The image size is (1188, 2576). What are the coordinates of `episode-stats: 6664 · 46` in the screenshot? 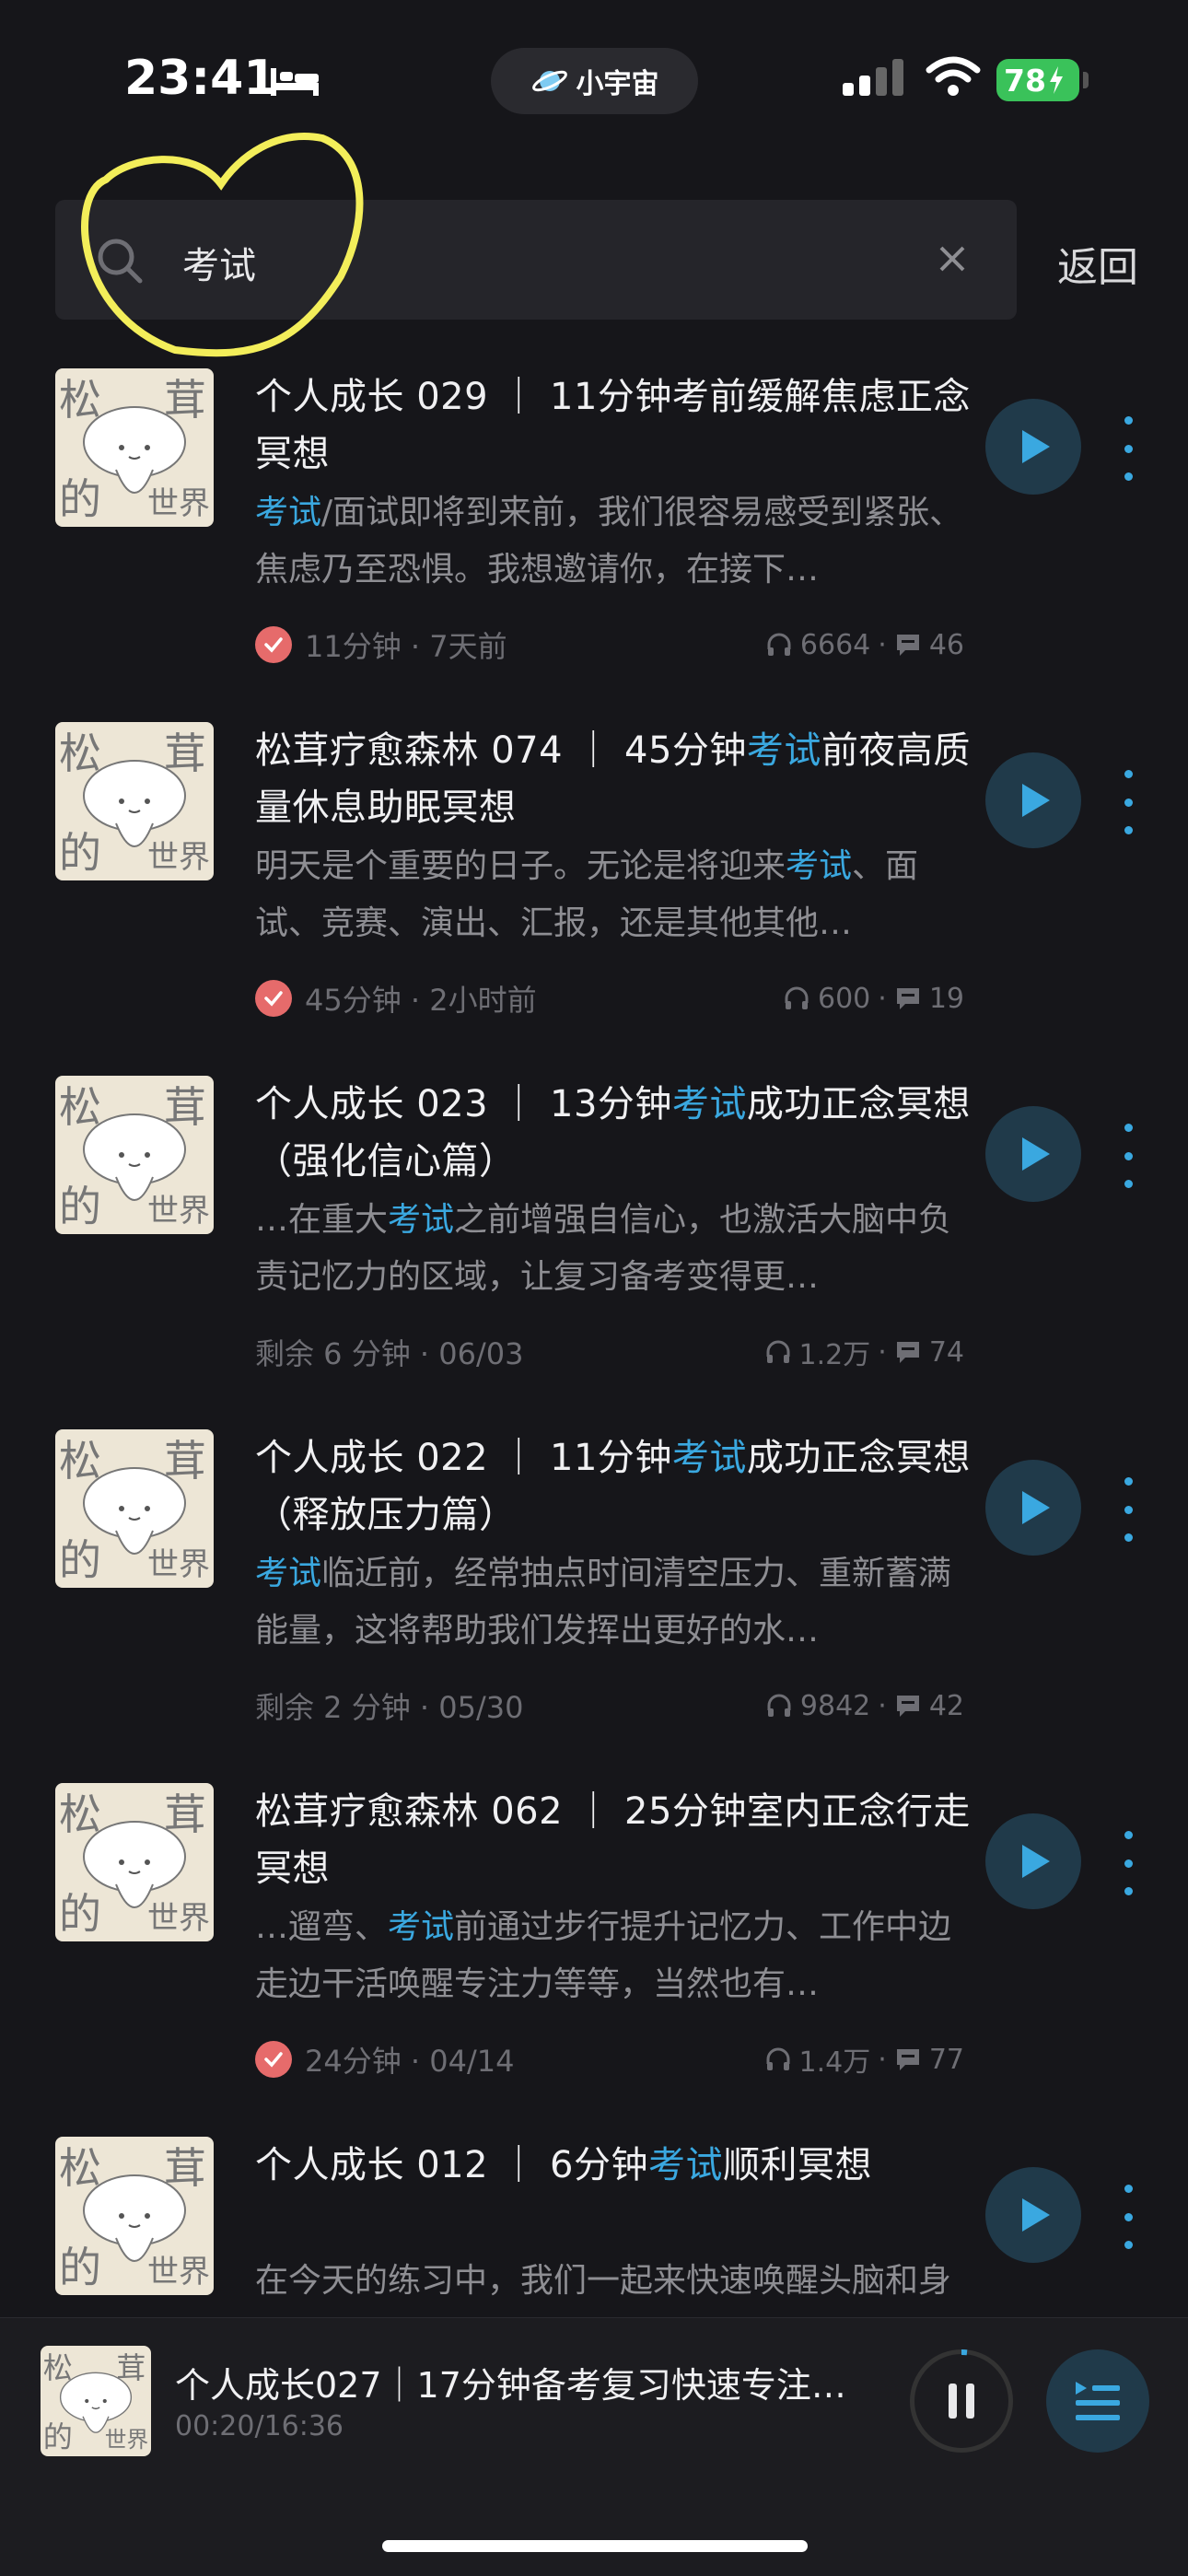 It's located at (864, 645).